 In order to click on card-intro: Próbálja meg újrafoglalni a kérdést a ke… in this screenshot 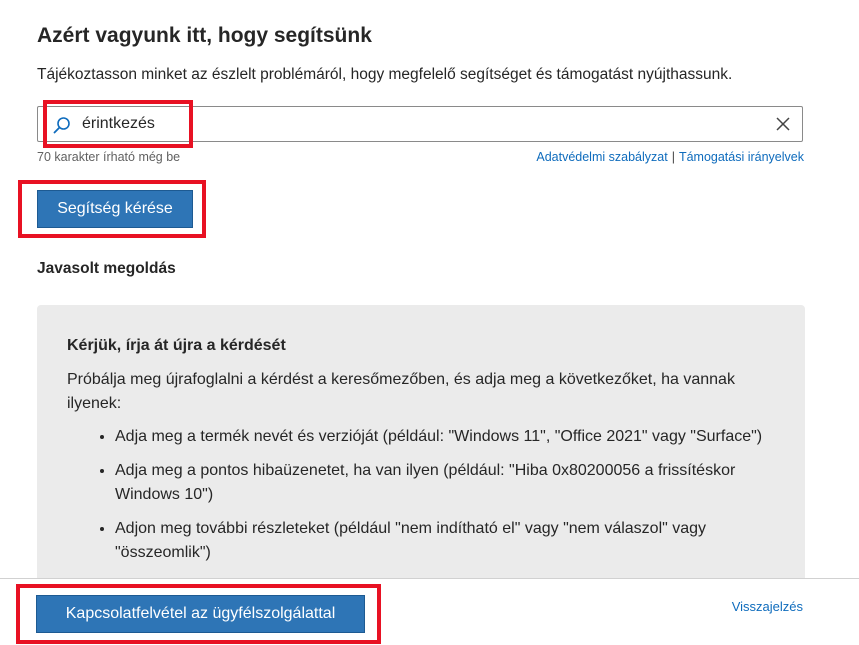, I will do `click(401, 391)`.